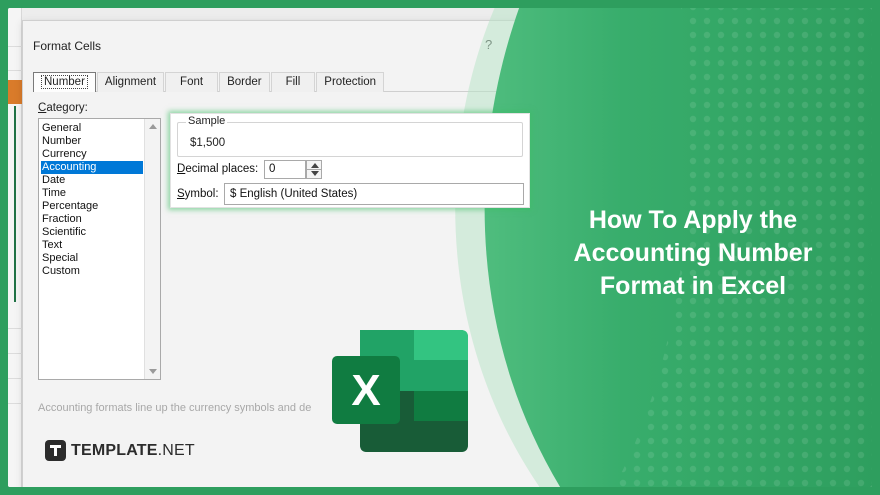 This screenshot has height=495, width=880. Describe the element at coordinates (63, 108) in the screenshot. I see `category-label: Category:` at that location.